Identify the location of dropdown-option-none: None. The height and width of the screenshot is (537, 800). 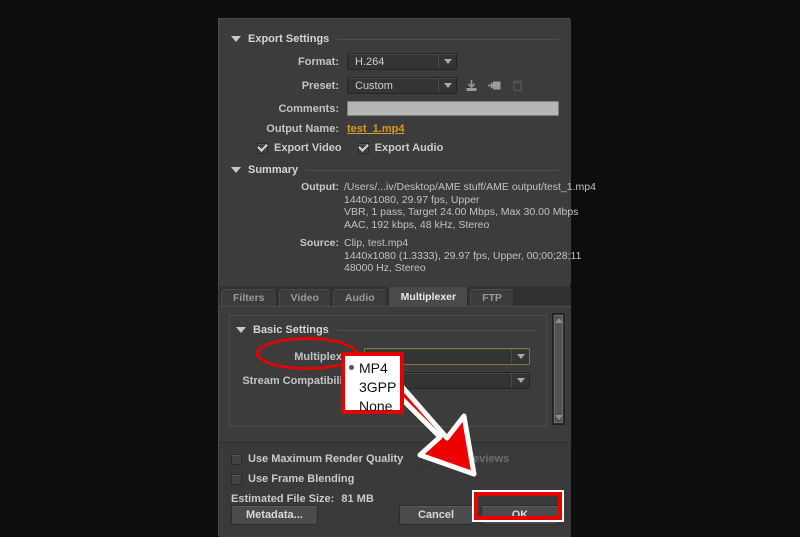
(374, 405).